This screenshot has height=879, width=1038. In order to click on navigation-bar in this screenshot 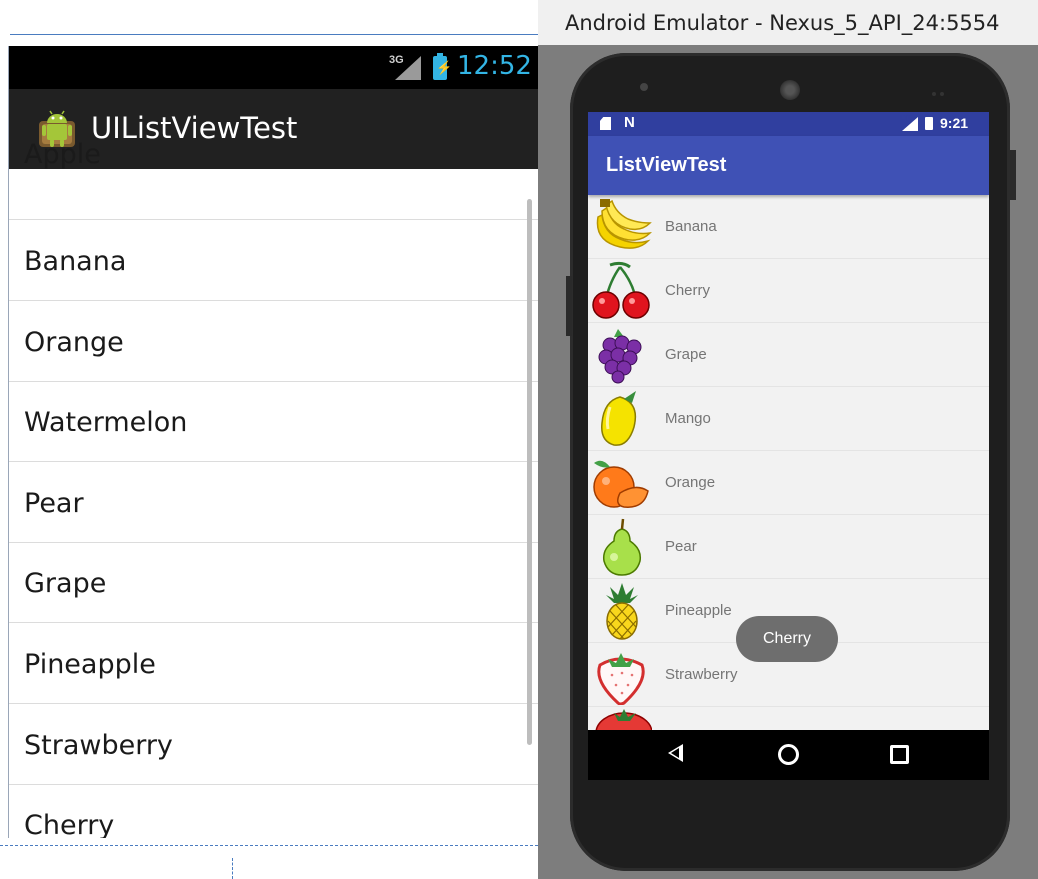, I will do `click(788, 755)`.